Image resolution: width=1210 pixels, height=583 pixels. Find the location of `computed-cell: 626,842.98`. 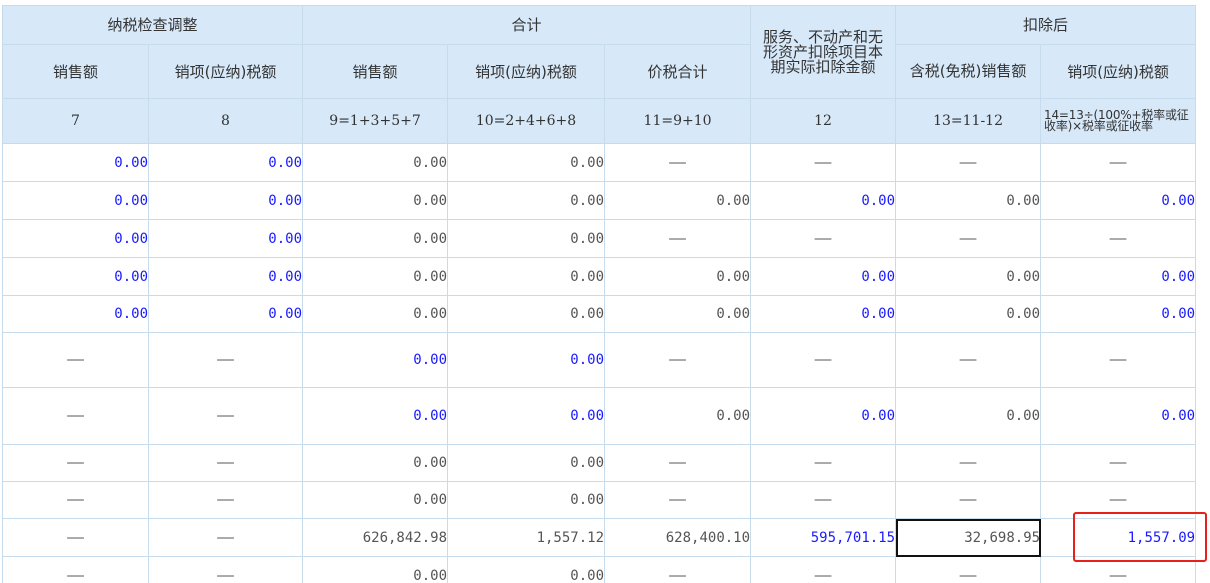

computed-cell: 626,842.98 is located at coordinates (375, 537).